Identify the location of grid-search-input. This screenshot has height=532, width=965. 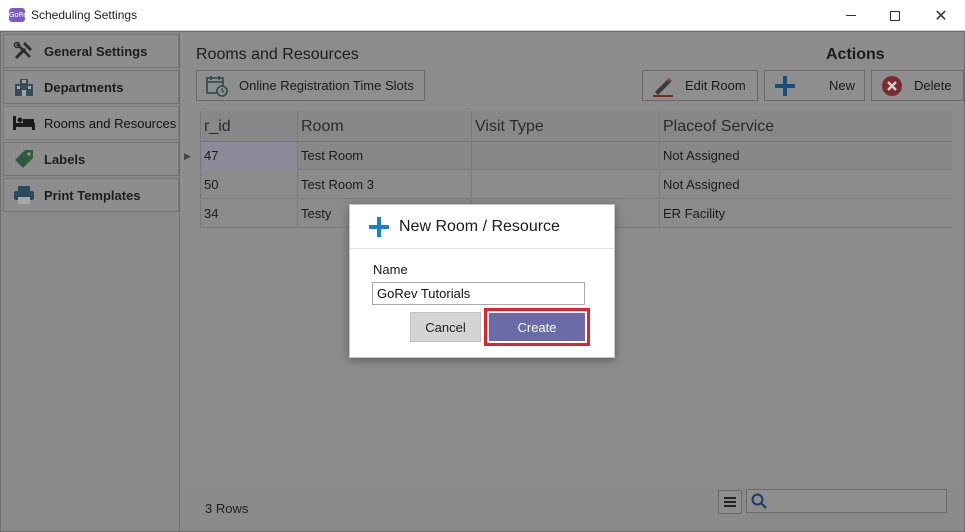
(846, 501).